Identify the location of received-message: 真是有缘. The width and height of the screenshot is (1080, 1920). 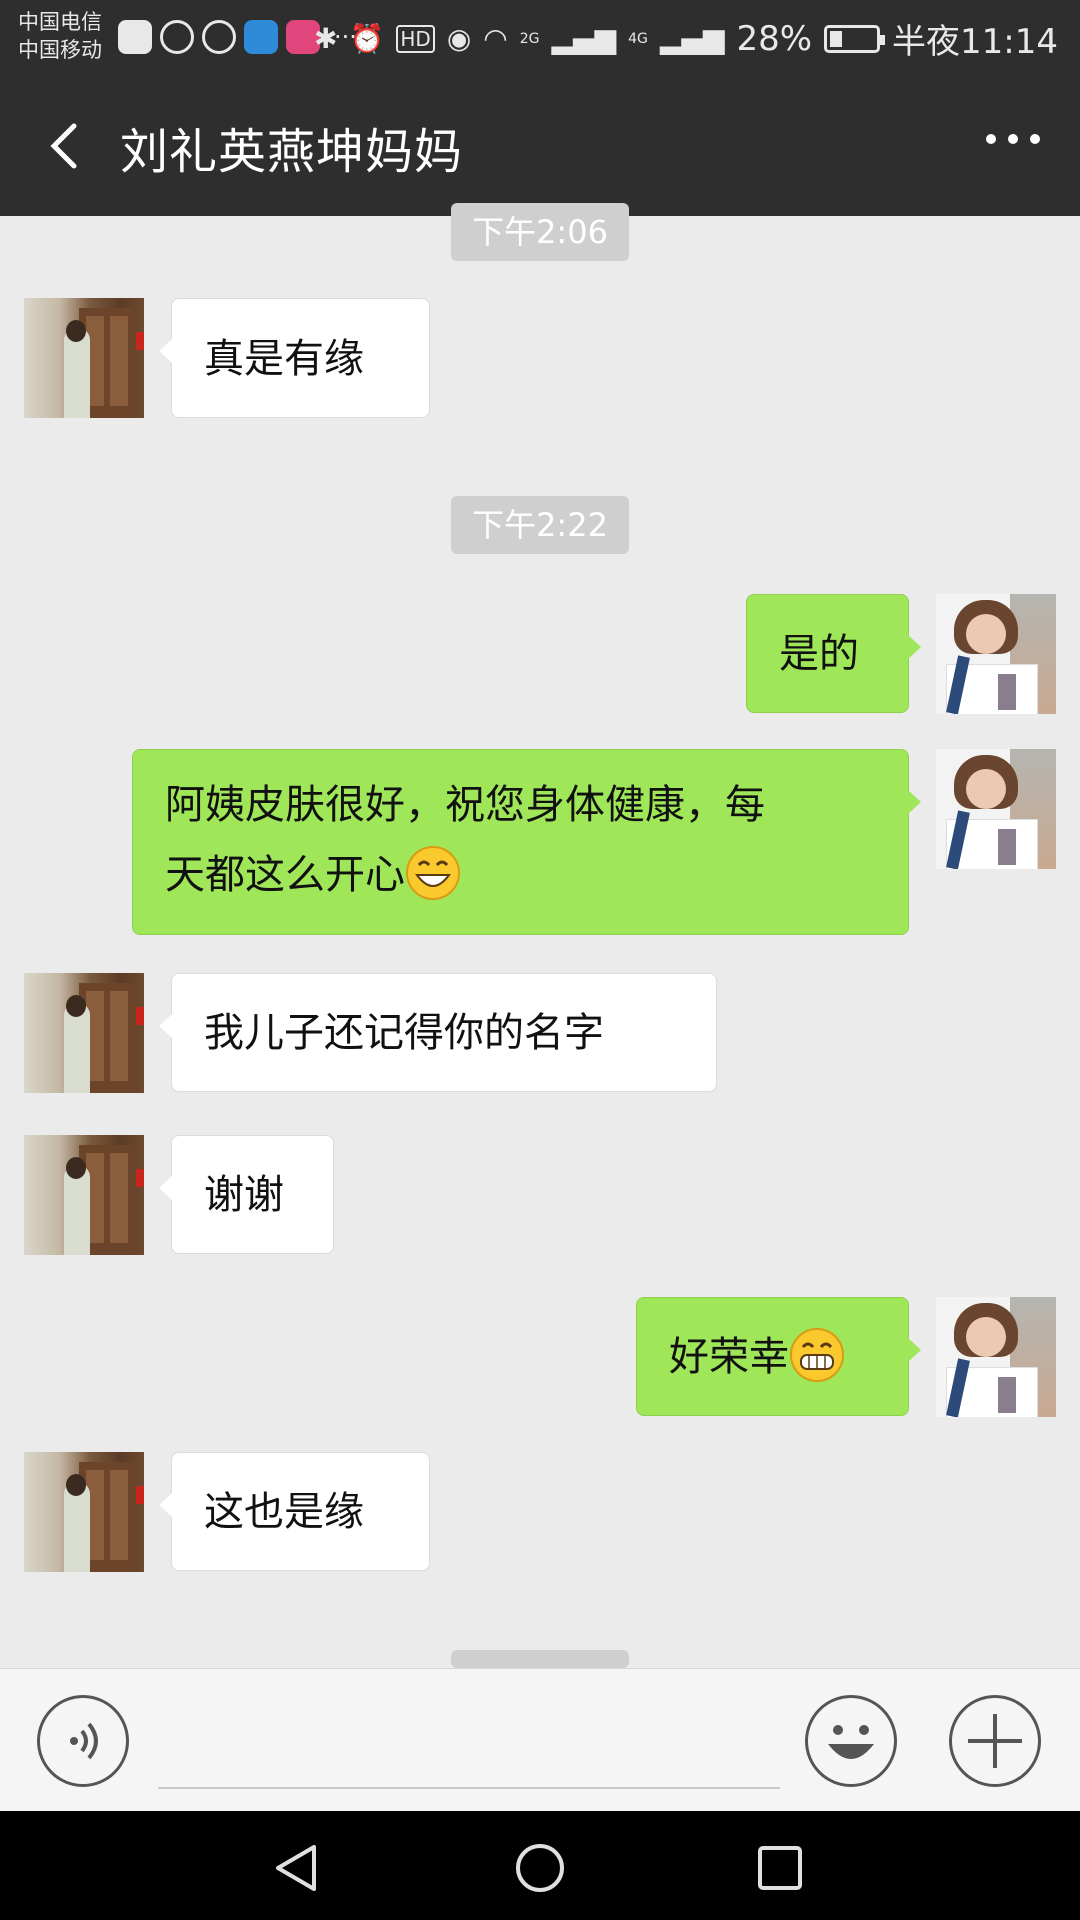
(294, 358).